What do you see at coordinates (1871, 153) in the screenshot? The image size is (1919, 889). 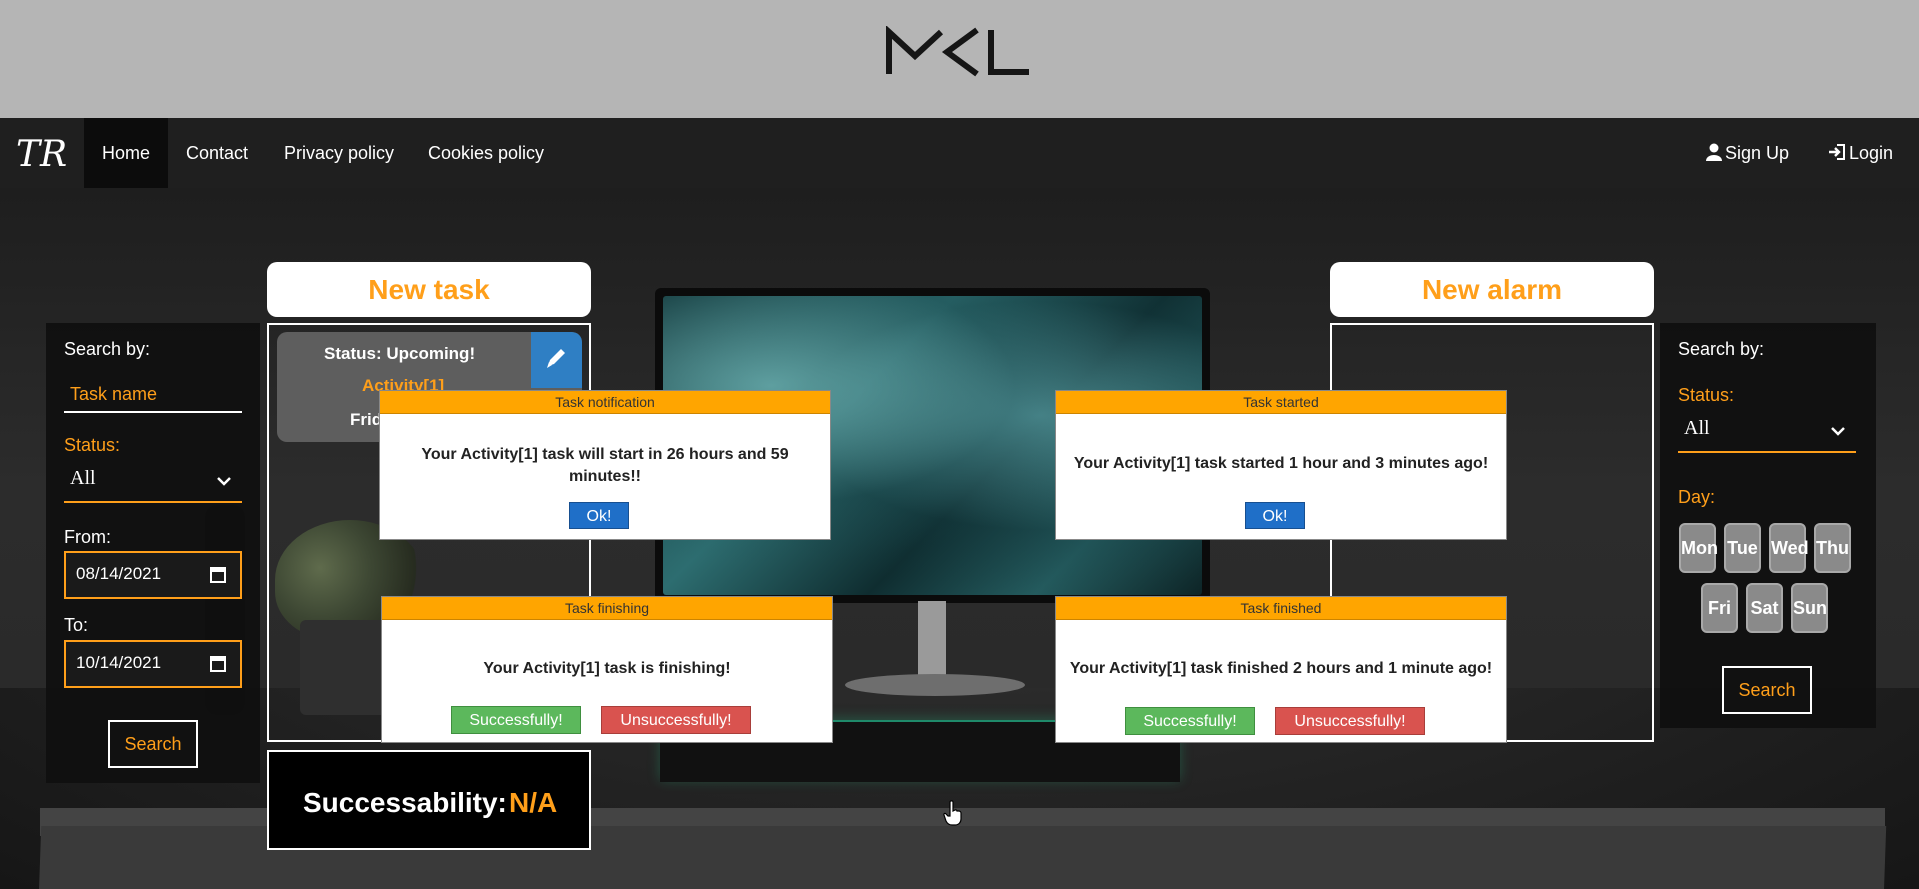 I see `login-label: Login` at bounding box center [1871, 153].